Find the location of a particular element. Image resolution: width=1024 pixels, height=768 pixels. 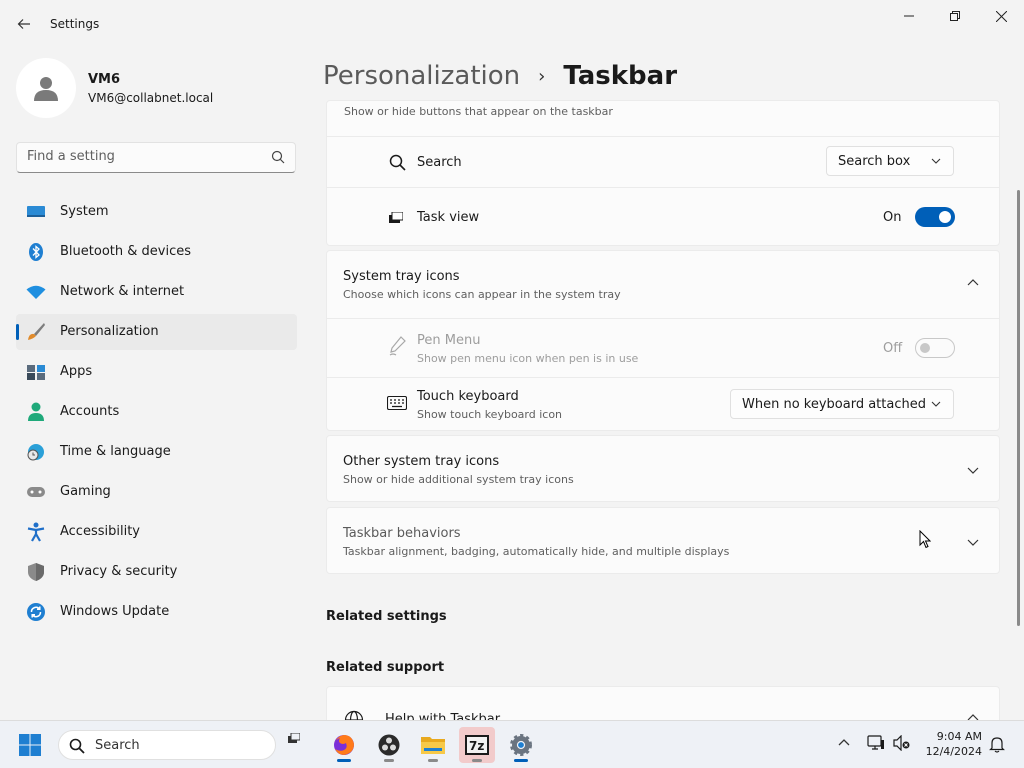

related-support-heading: Related support is located at coordinates (385, 667).